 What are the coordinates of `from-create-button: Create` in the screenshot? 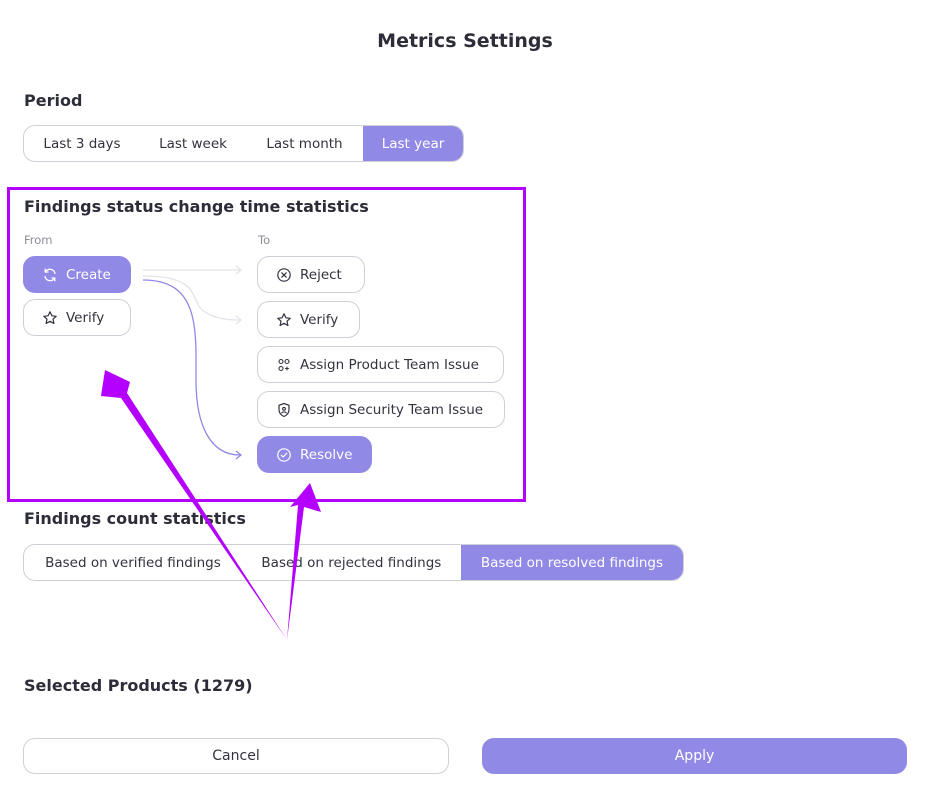 It's located at (77, 274).